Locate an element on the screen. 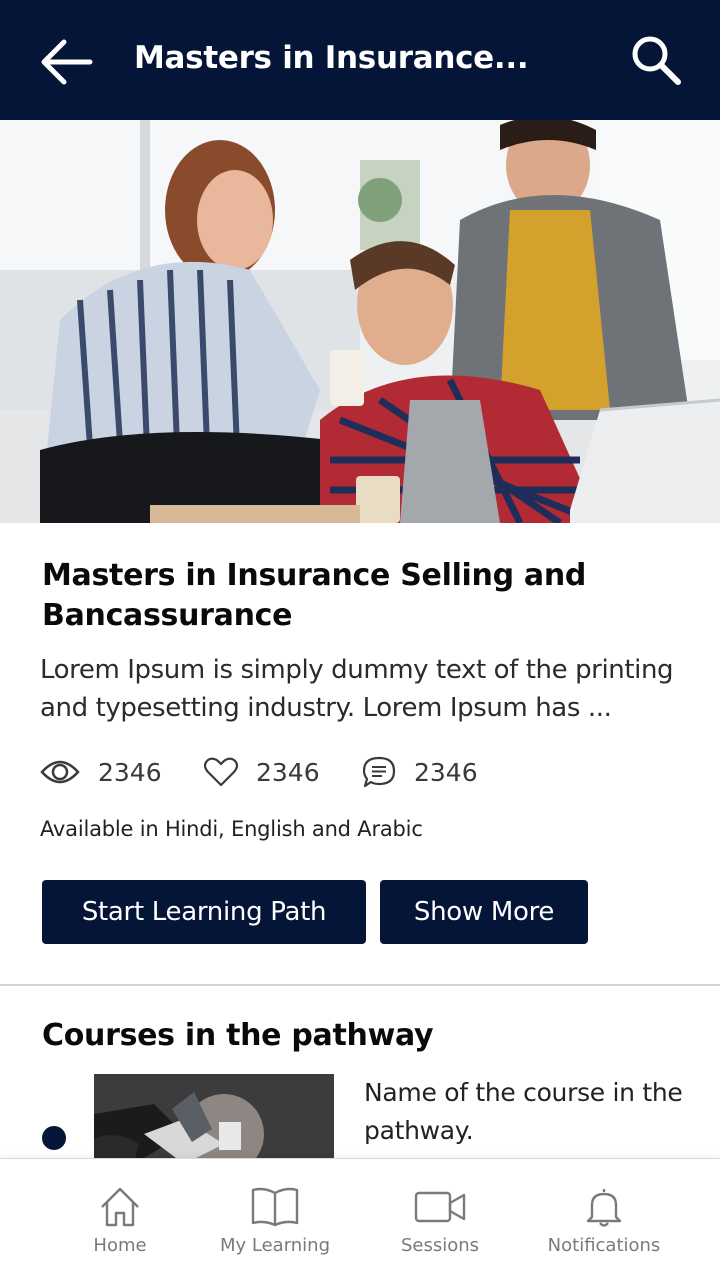 The image size is (720, 1281). bottom-navigation: Home My Learning Sessions Notifications is located at coordinates (360, 1219).